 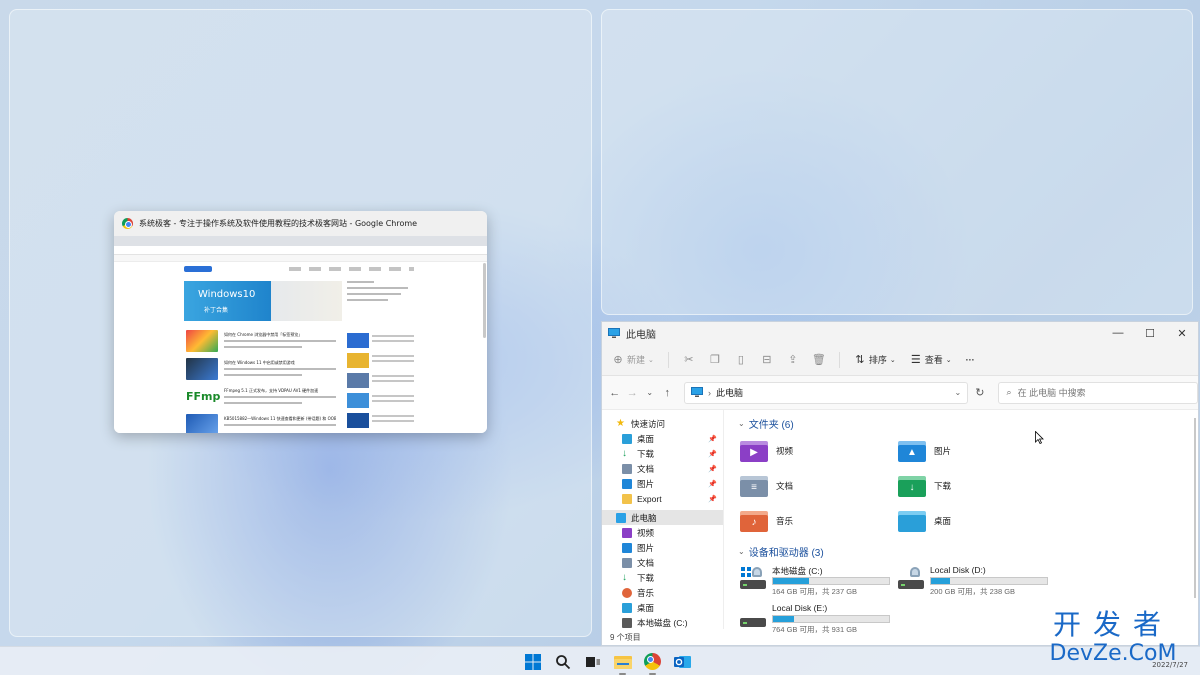 I want to click on nav-item-pictures: 图片 📌, so click(x=662, y=483).